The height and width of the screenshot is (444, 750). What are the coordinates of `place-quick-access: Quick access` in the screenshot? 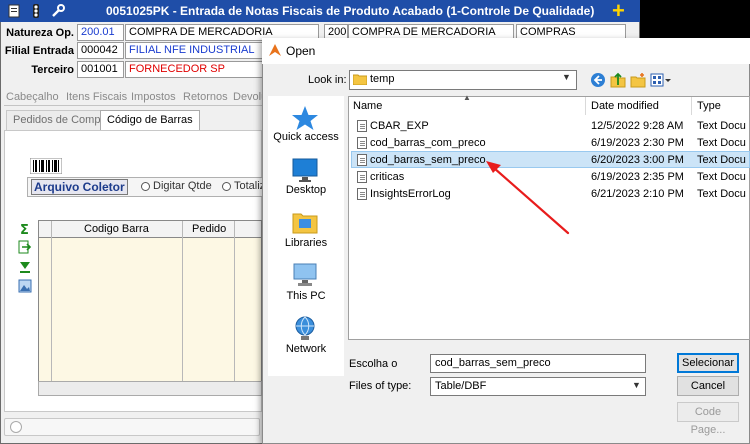 It's located at (306, 137).